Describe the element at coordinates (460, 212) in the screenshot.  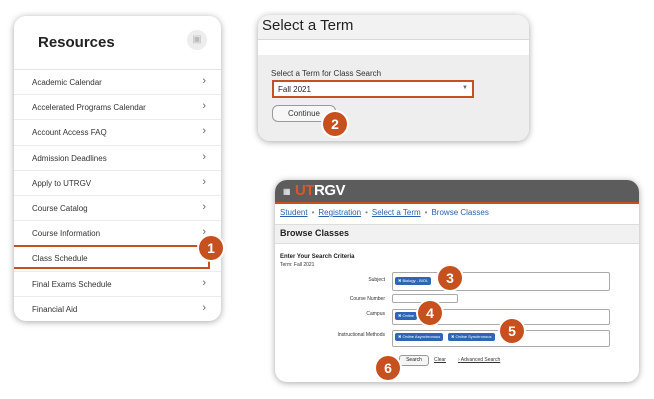
I see `breadcrumb-browse-classes: Browse Classes` at that location.